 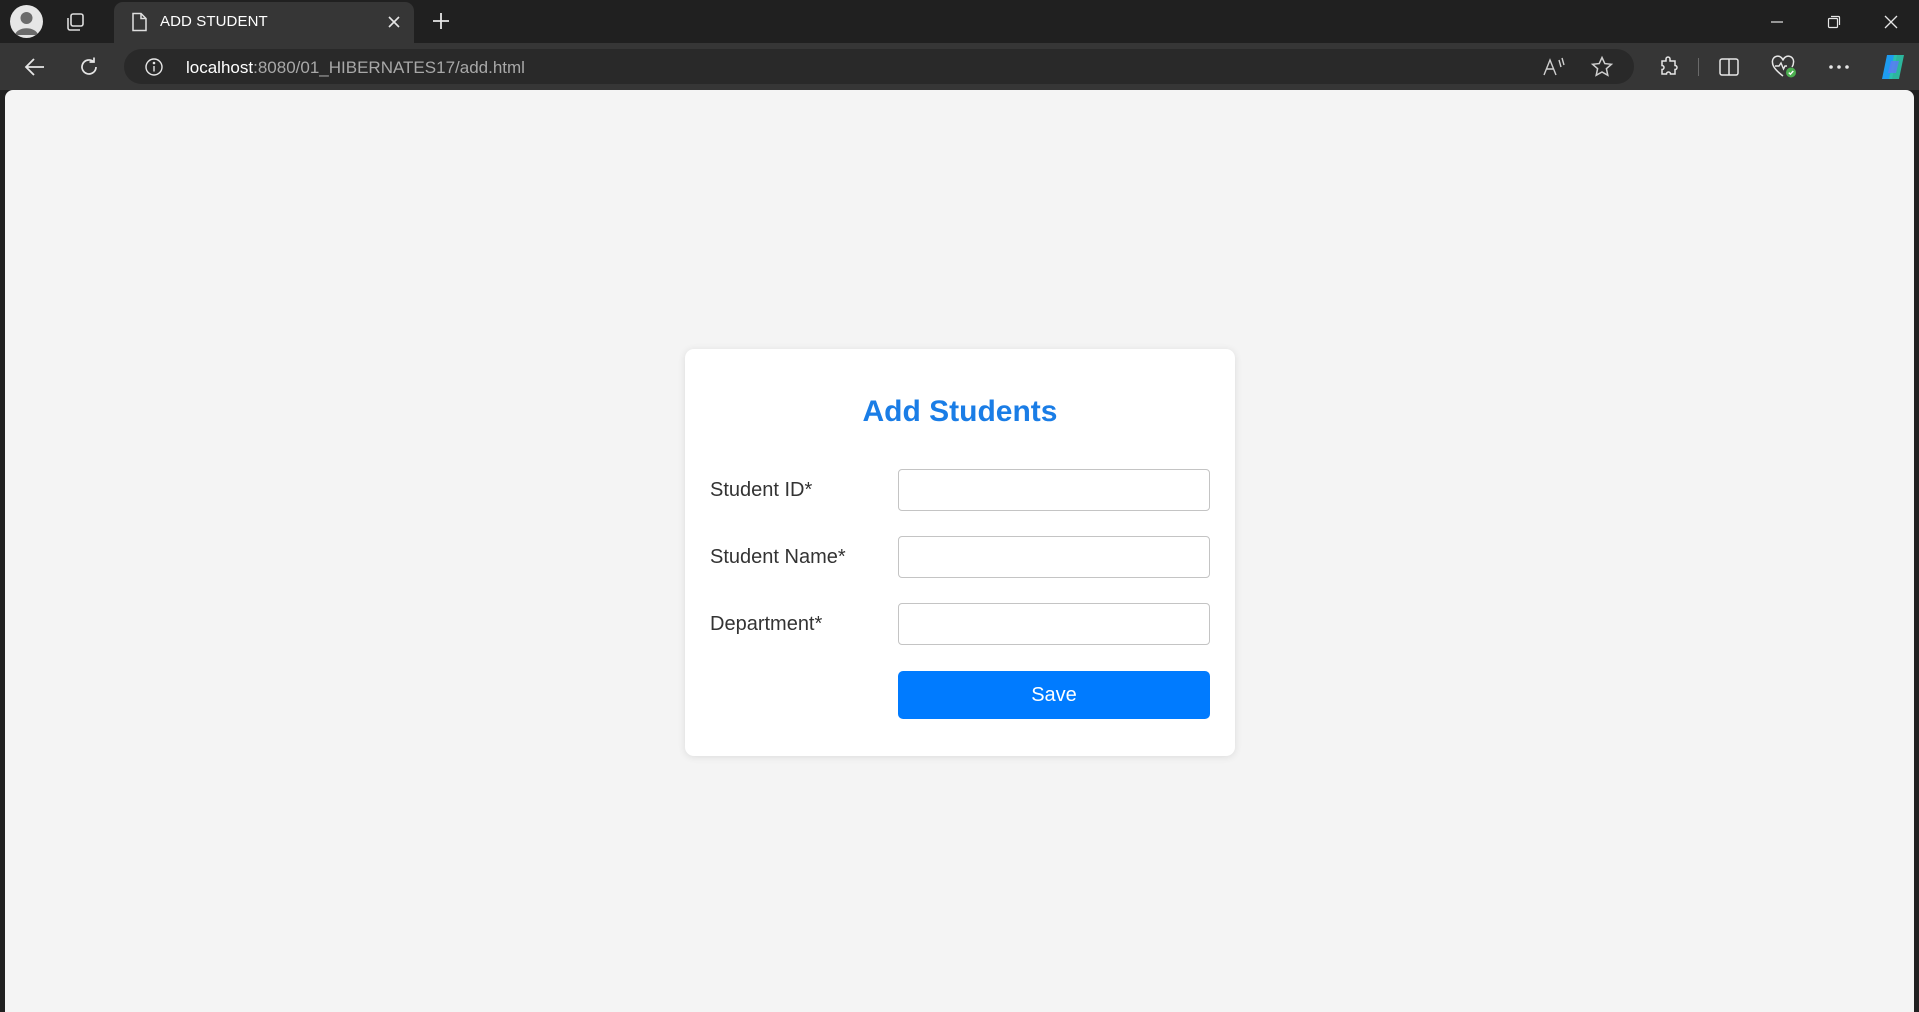 I want to click on restore-icon, so click(x=1834, y=21).